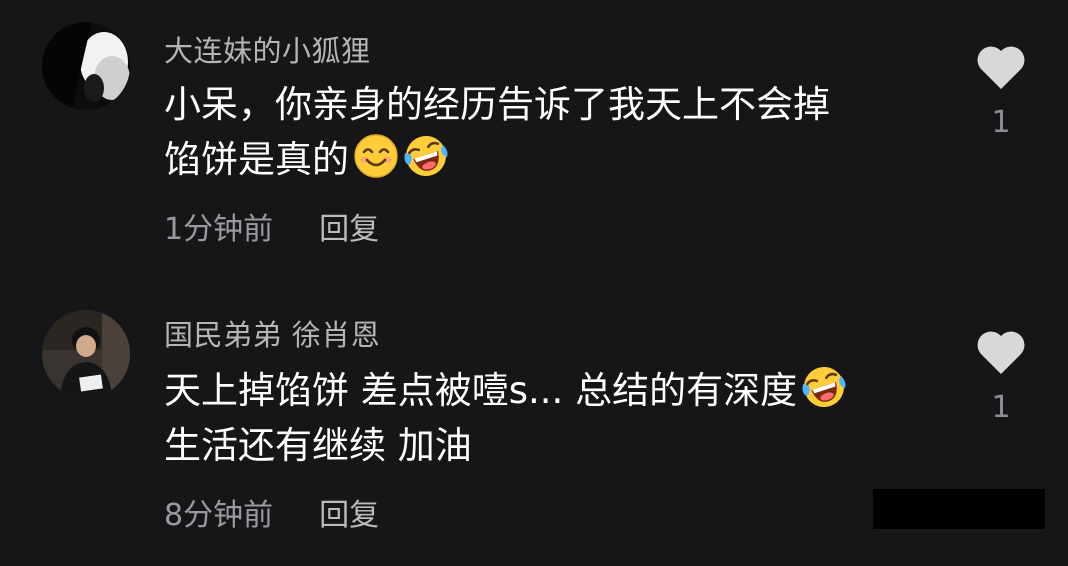 This screenshot has width=1068, height=566. What do you see at coordinates (497, 159) in the screenshot?
I see `comment-line-with-emoji: 馅饼是真的` at bounding box center [497, 159].